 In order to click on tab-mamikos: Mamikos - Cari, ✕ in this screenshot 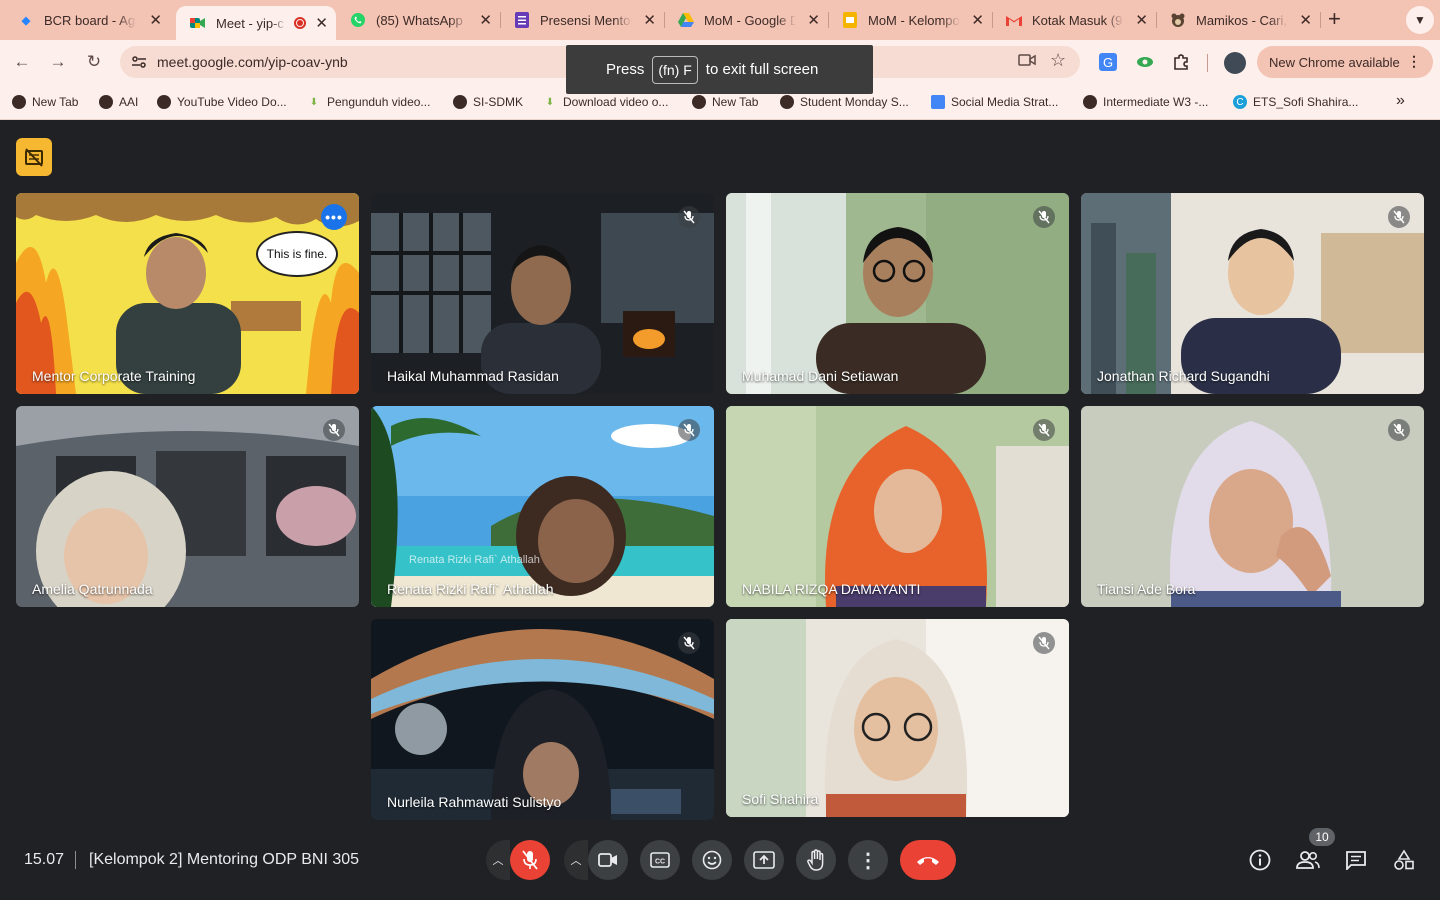, I will do `click(1238, 20)`.